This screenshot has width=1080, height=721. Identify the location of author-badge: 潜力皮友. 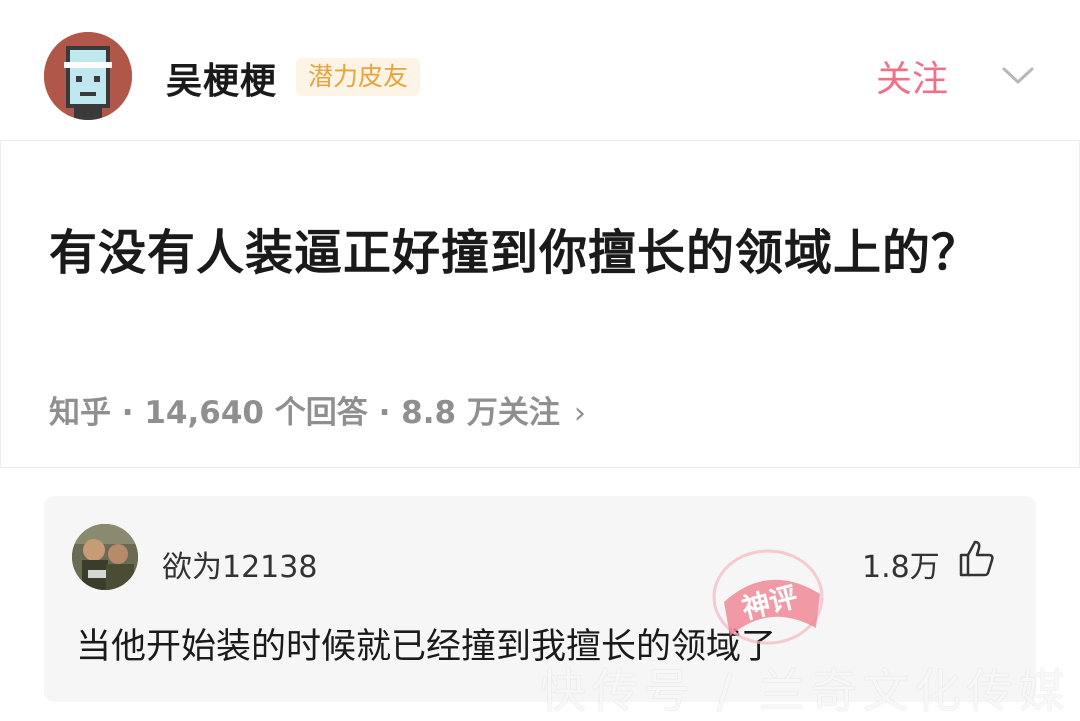
(358, 77).